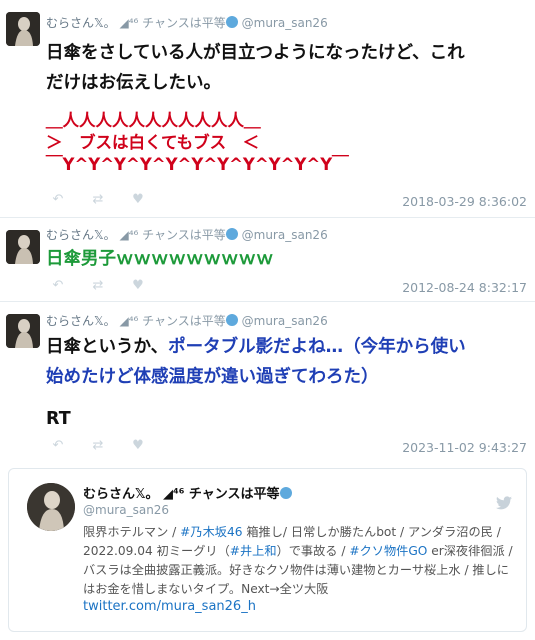  What do you see at coordinates (126, 510) in the screenshot?
I see `profile-handle: @mura_san26` at bounding box center [126, 510].